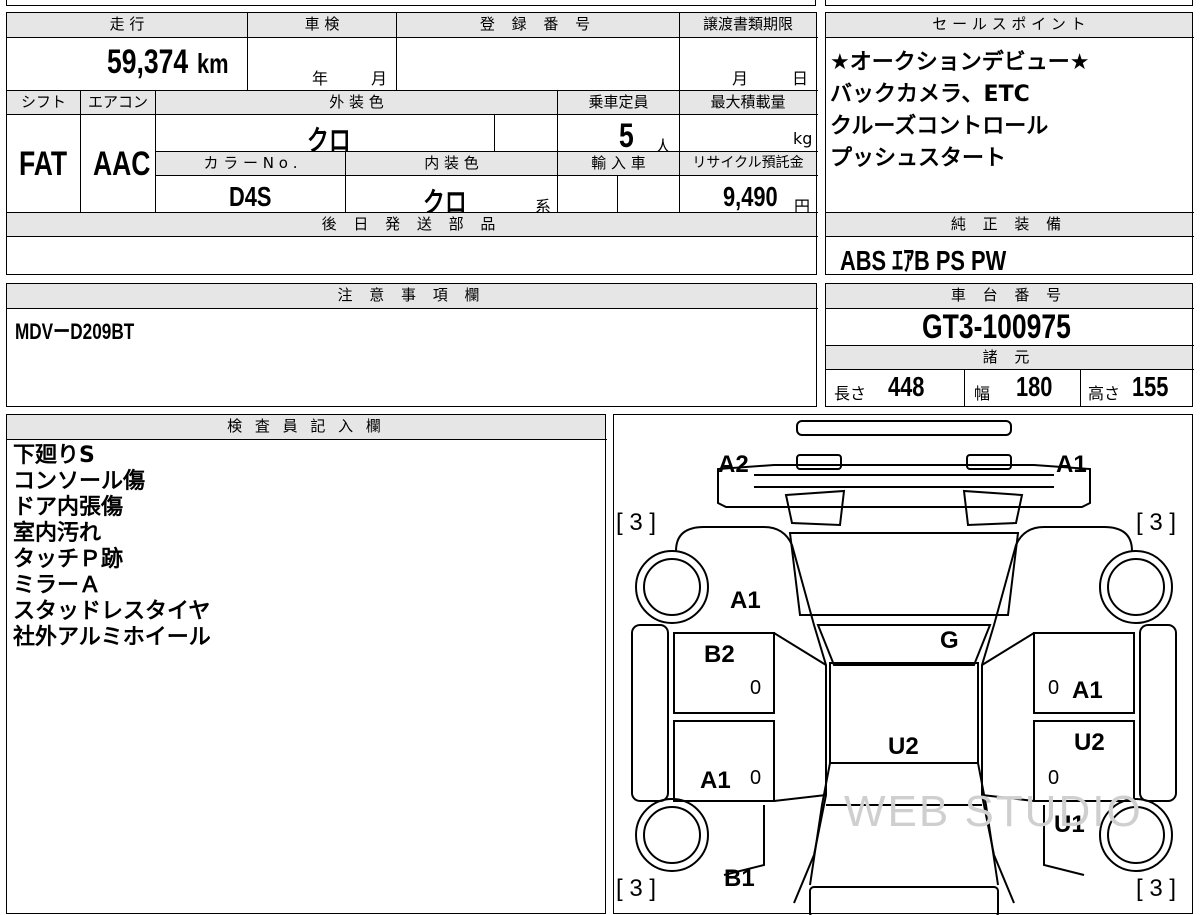 The image size is (1200, 915). I want to click on chassis-value: GT3-100975, so click(996, 327).